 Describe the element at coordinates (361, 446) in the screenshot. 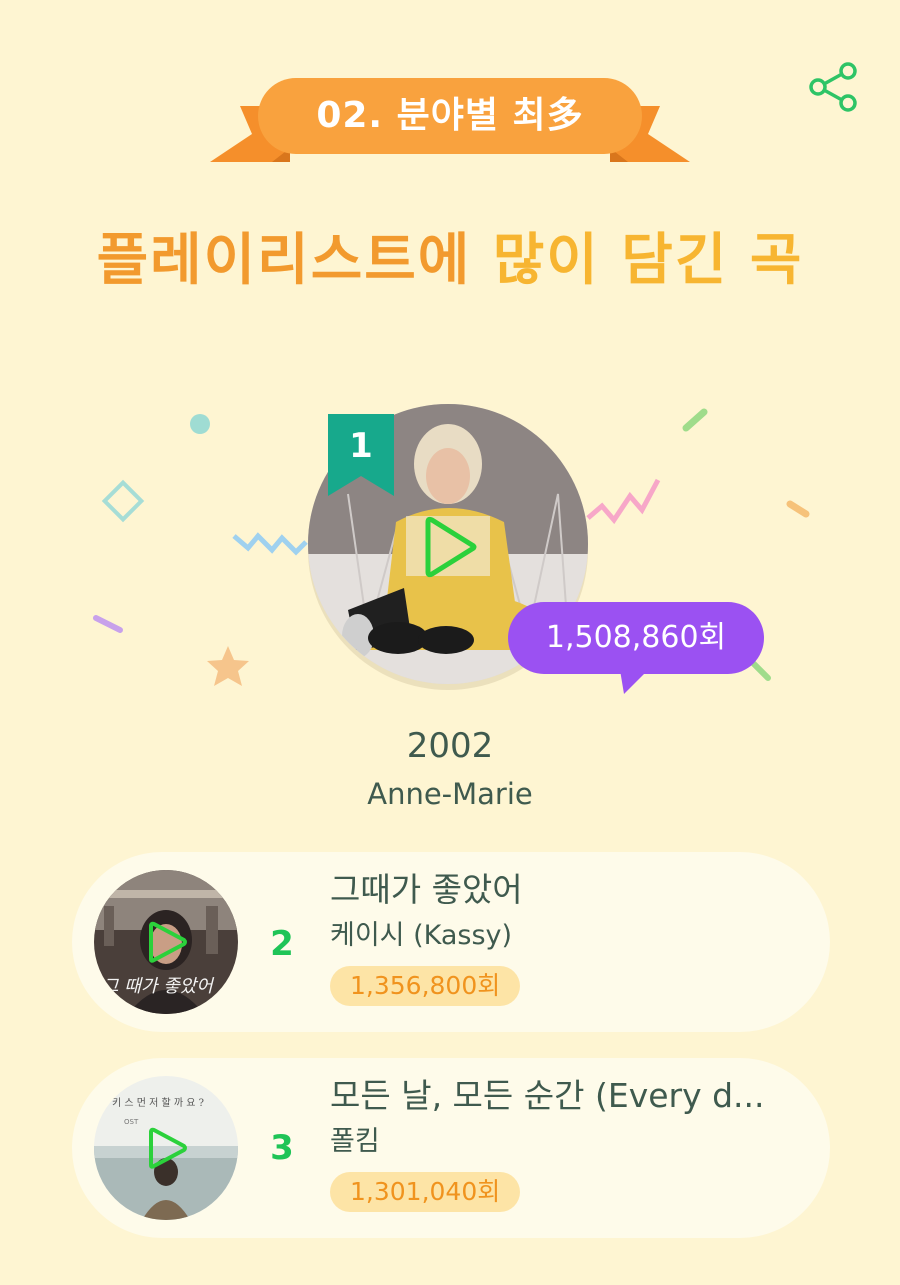

I see `top-track-rank: 1` at that location.